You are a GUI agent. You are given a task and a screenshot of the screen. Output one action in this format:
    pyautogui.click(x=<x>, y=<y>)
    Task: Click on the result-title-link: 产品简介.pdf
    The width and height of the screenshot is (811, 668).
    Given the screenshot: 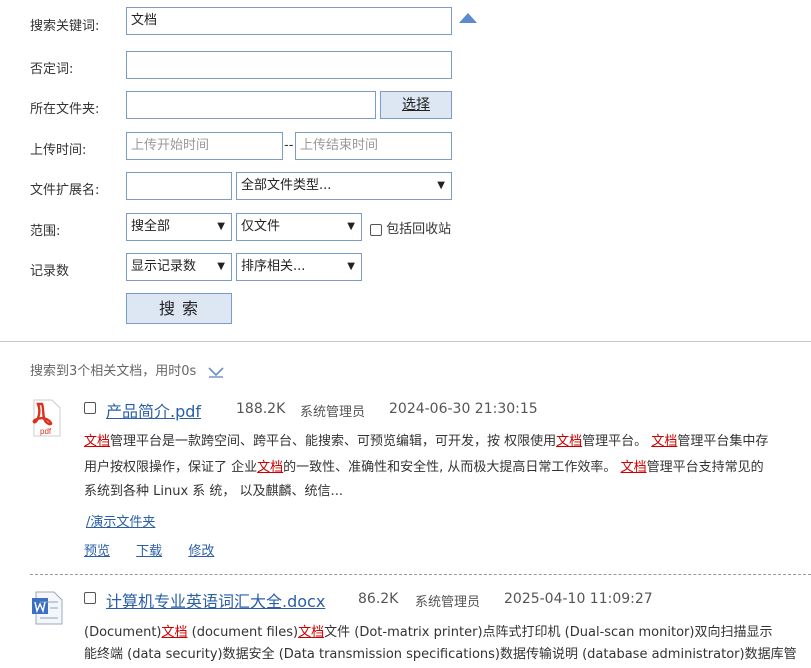 What is the action you would take?
    pyautogui.click(x=153, y=410)
    